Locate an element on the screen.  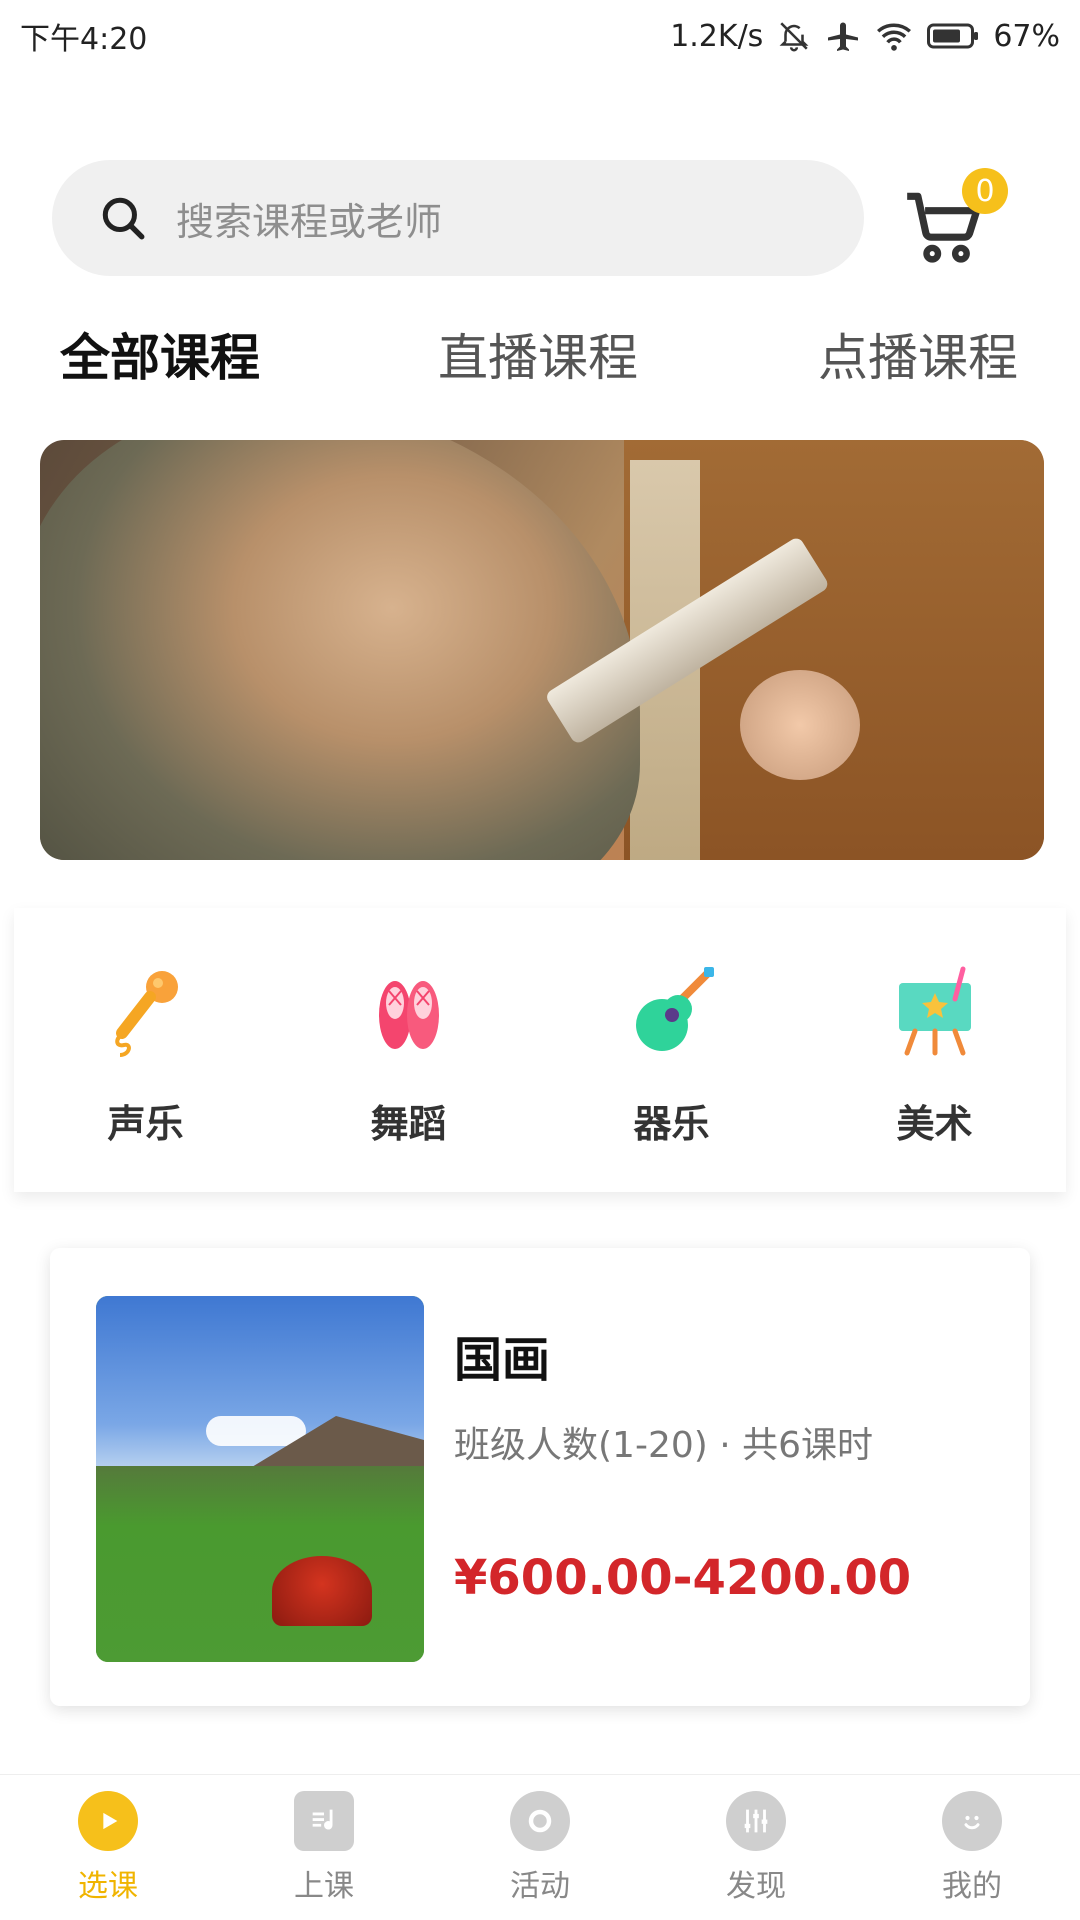
bottom-nav: 选课 上课 活动 发现 我的 is located at coordinates (540, 1847).